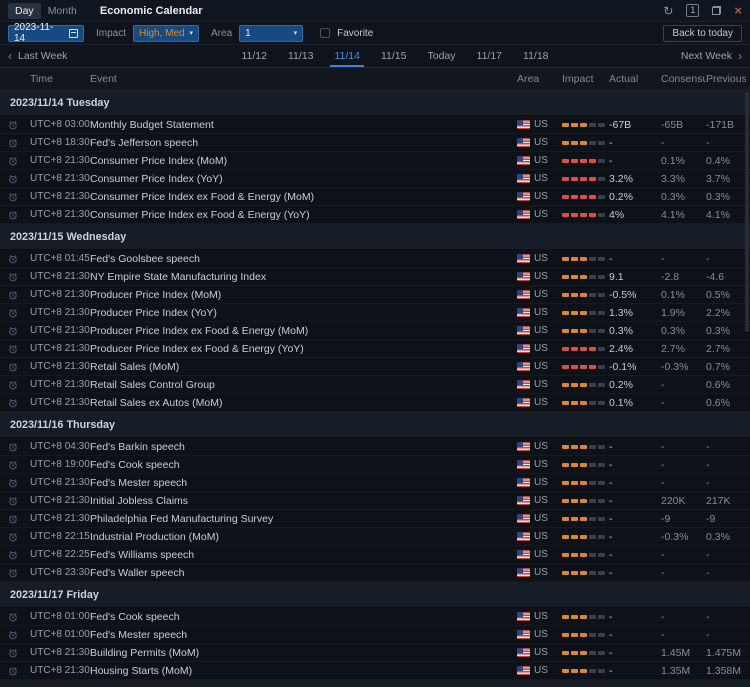 Image resolution: width=750 pixels, height=687 pixels. I want to click on event-name: Housing Starts (MoM), so click(303, 671).